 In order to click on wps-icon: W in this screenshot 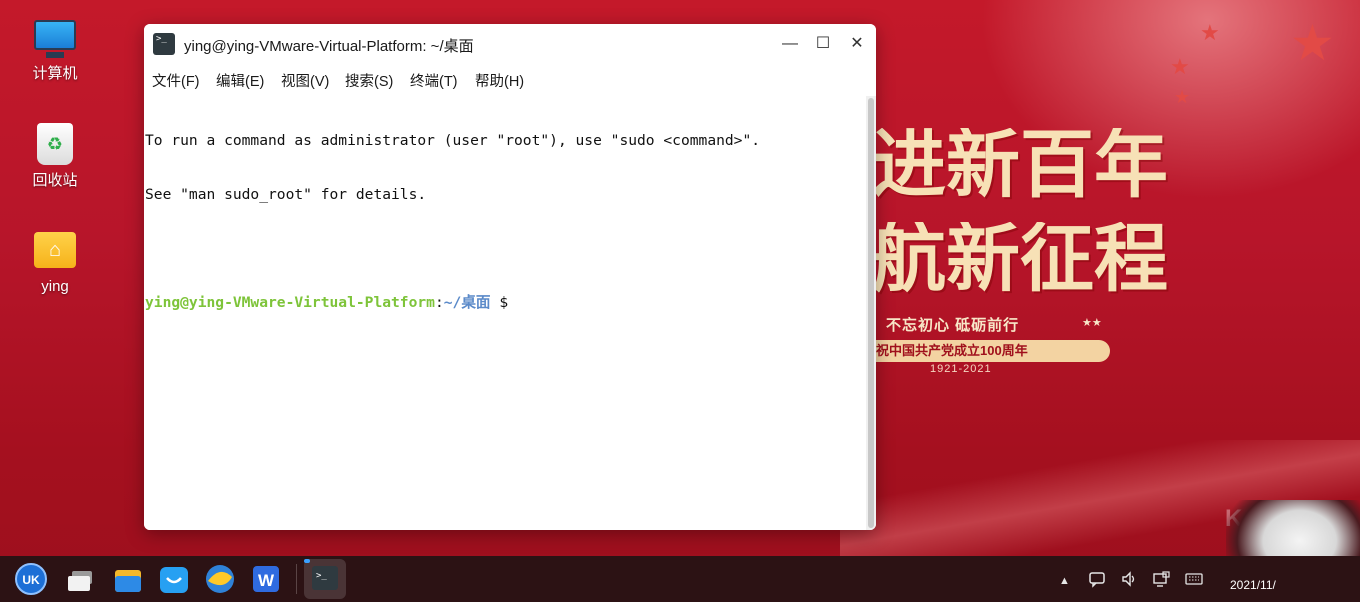, I will do `click(266, 579)`.